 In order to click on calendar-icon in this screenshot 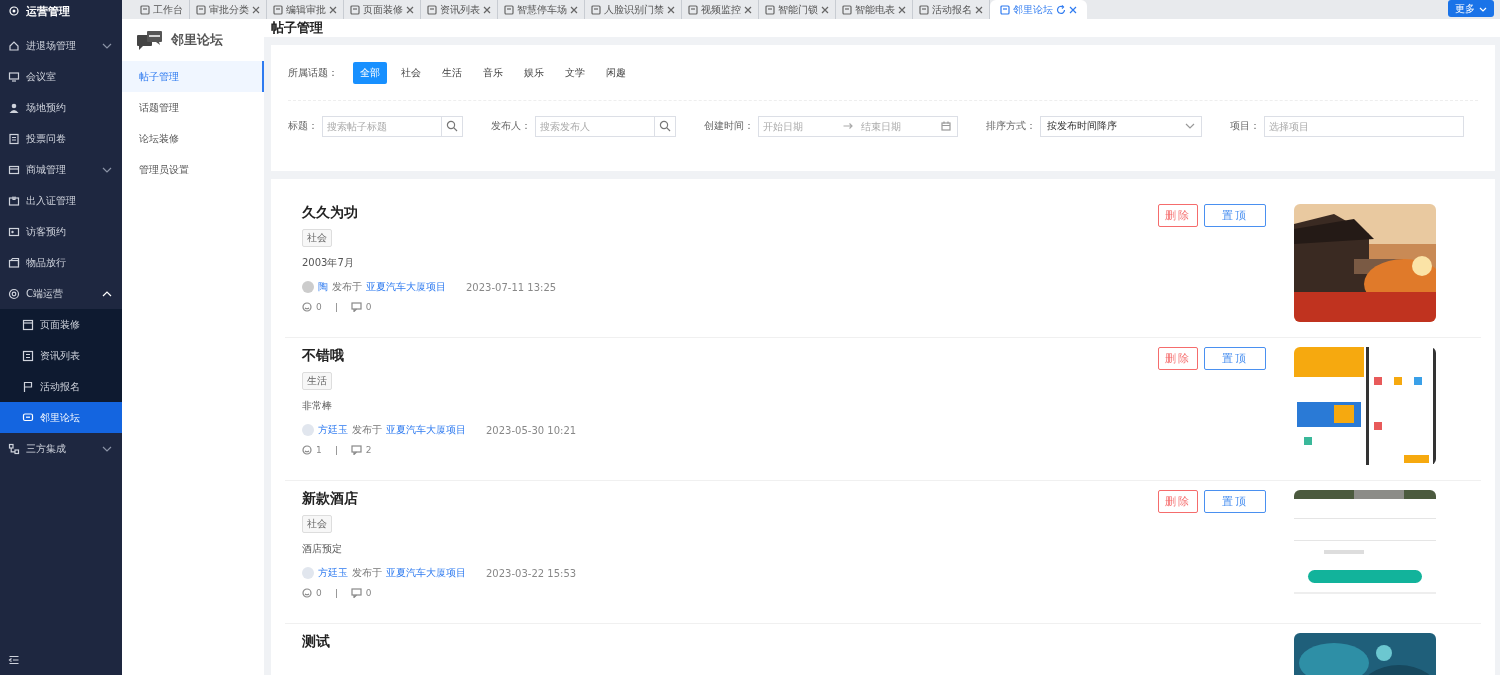, I will do `click(946, 126)`.